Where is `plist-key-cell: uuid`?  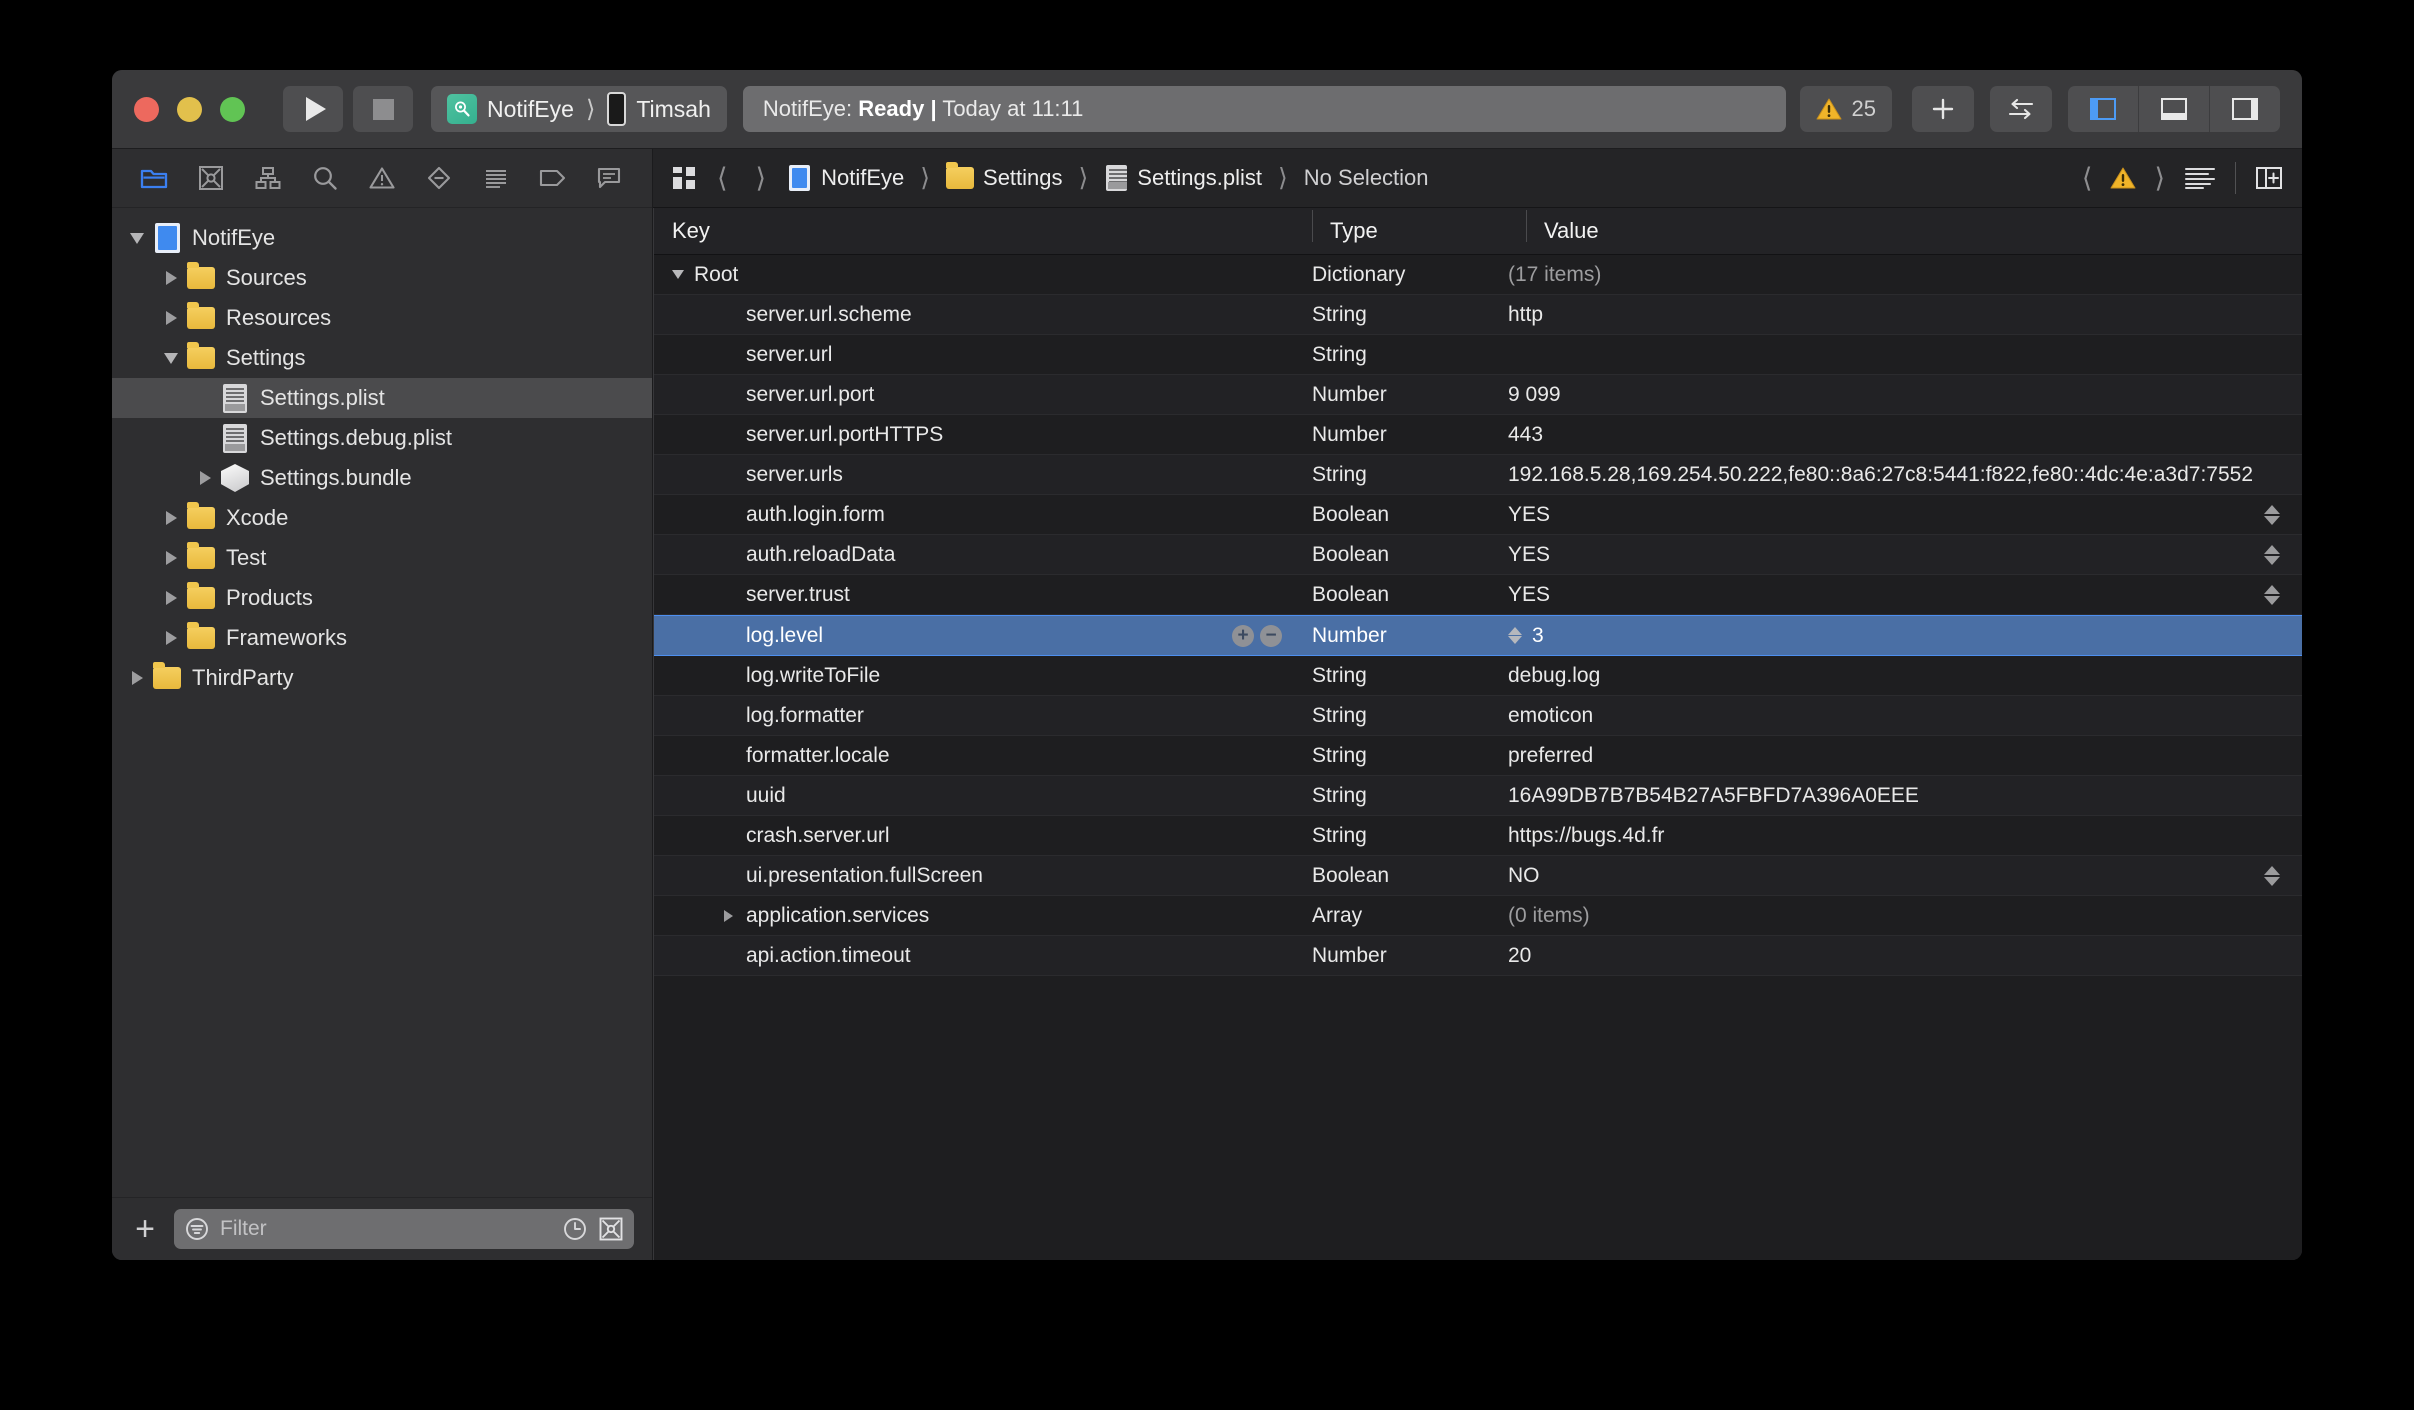
plist-key-cell: uuid is located at coordinates (974, 796).